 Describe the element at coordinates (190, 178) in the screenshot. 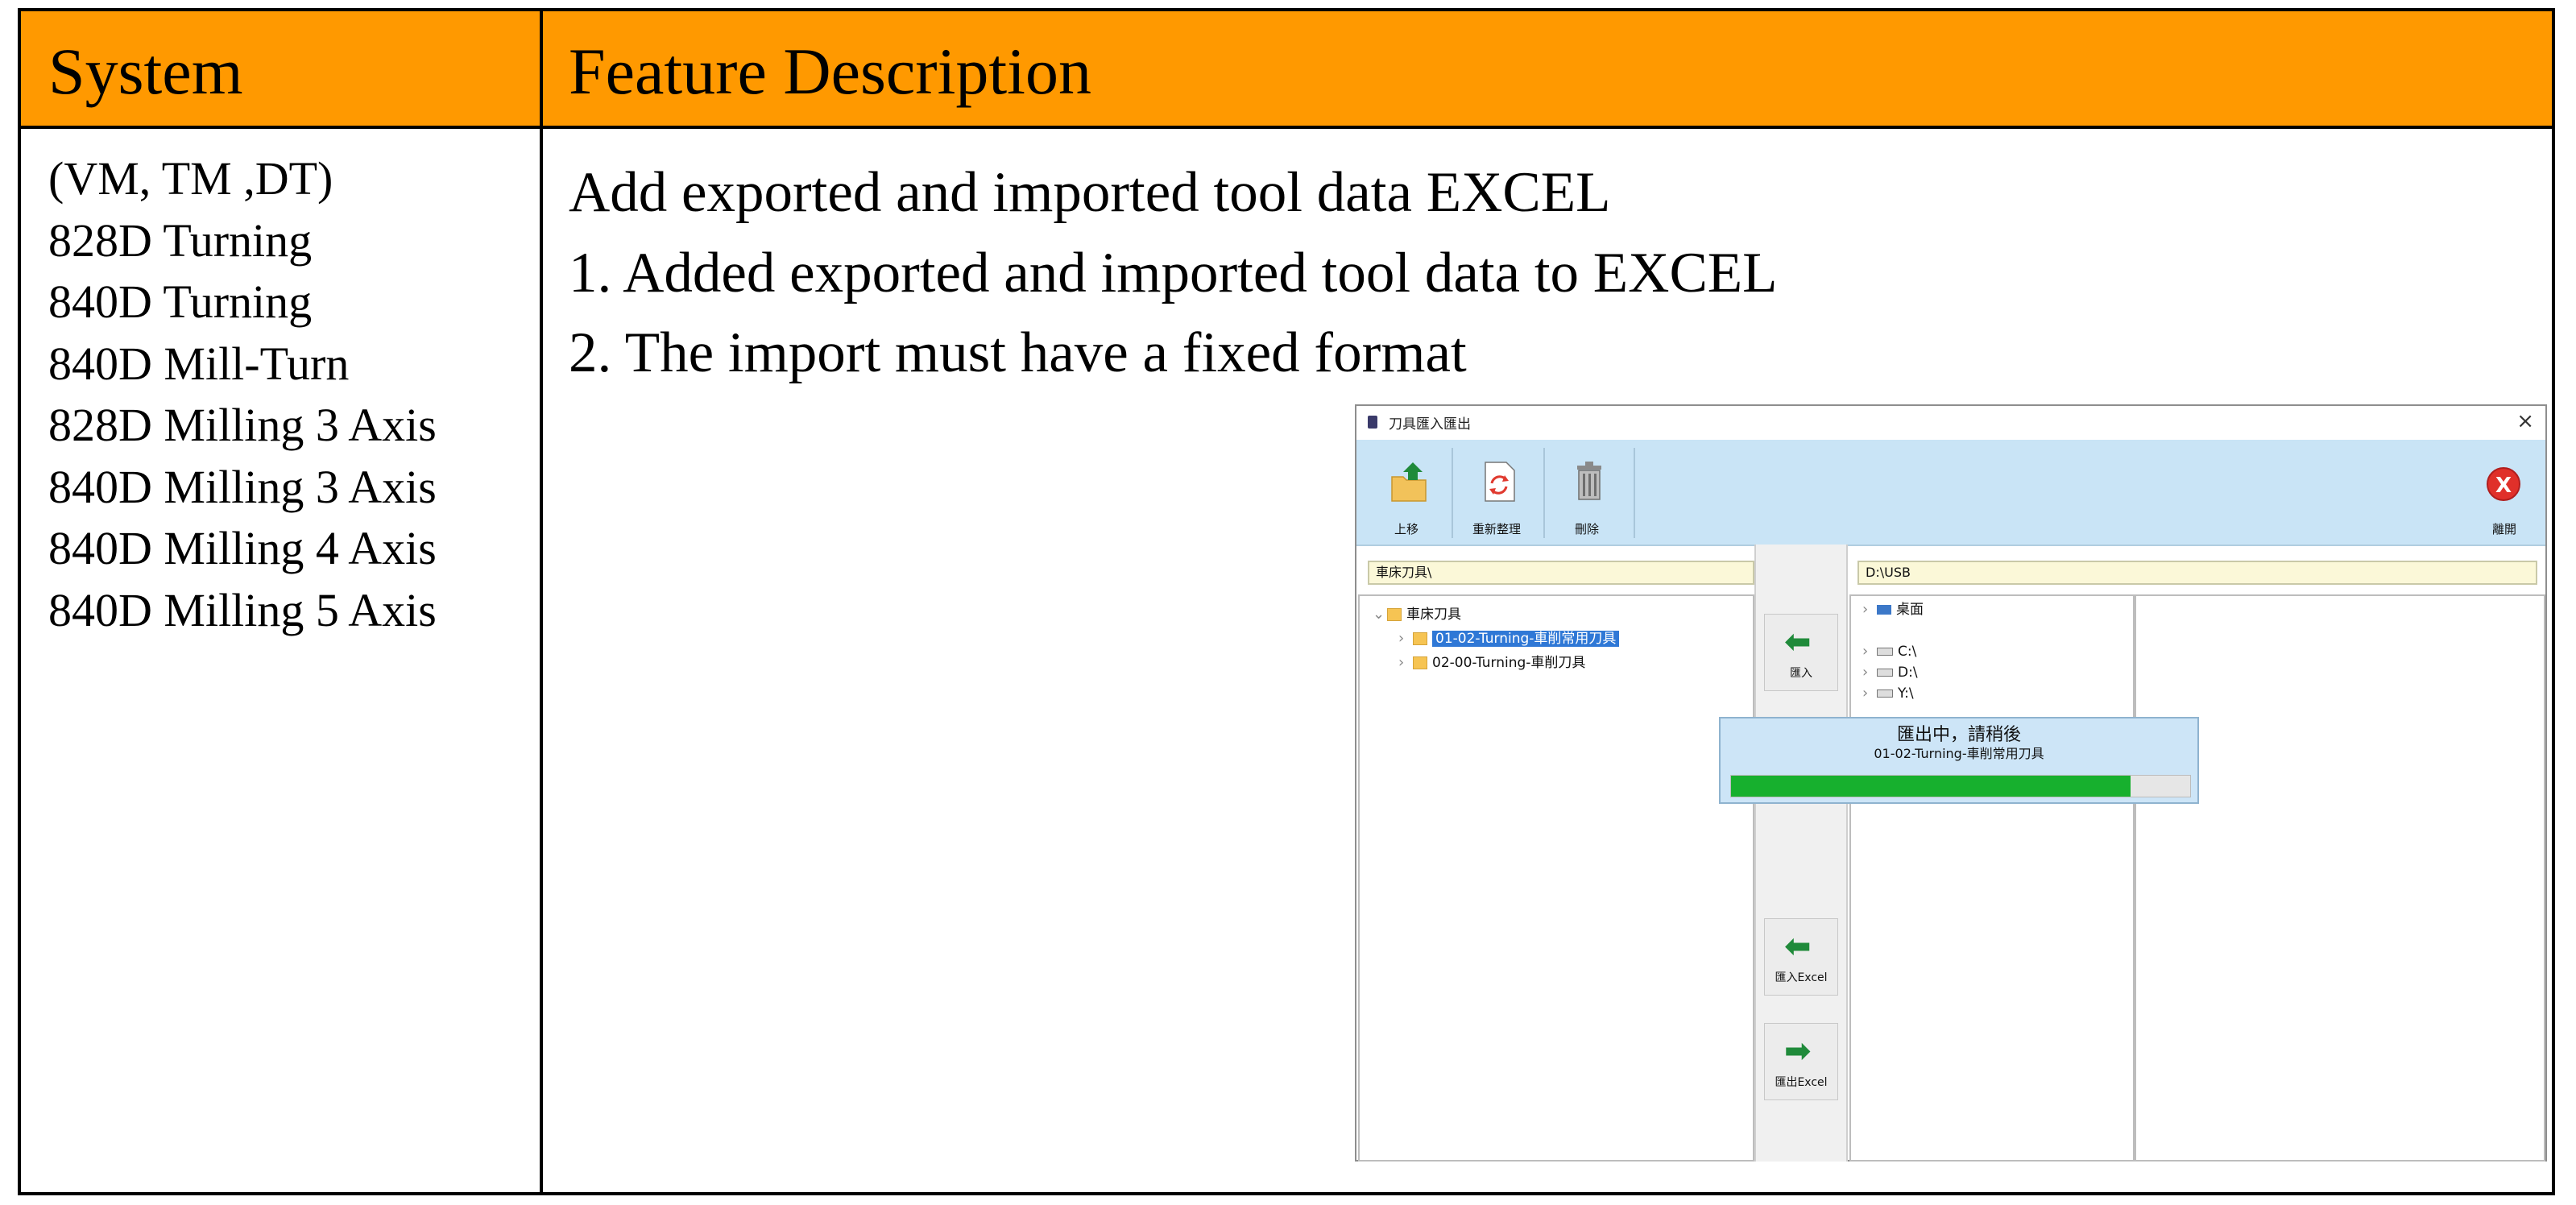

I see `system-item: (VM, TM ,DT)` at that location.